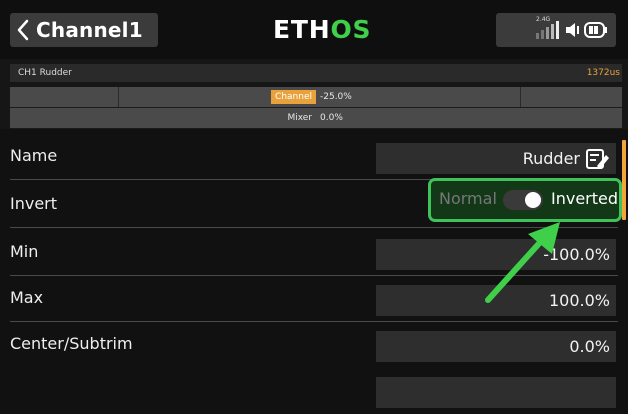  I want to click on scrollbar, so click(624, 180).